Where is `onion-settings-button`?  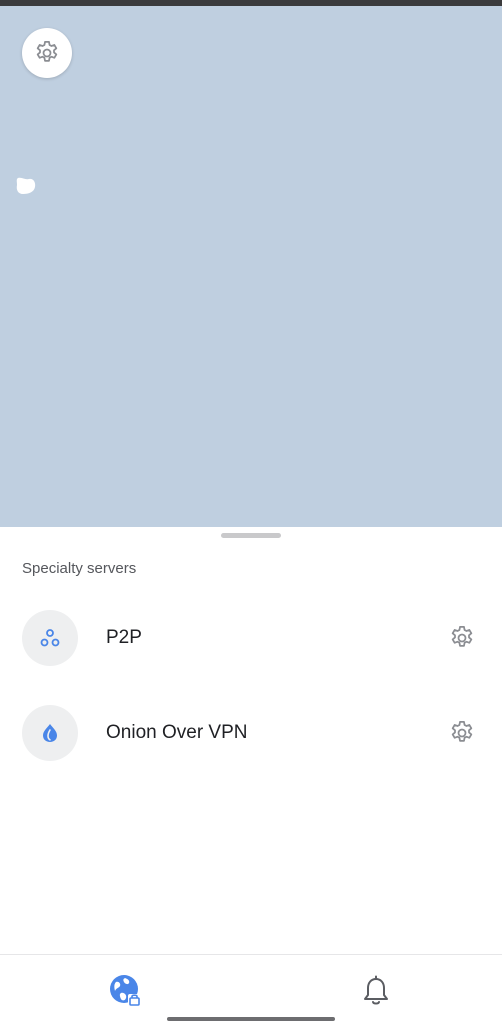
onion-settings-button is located at coordinates (462, 733).